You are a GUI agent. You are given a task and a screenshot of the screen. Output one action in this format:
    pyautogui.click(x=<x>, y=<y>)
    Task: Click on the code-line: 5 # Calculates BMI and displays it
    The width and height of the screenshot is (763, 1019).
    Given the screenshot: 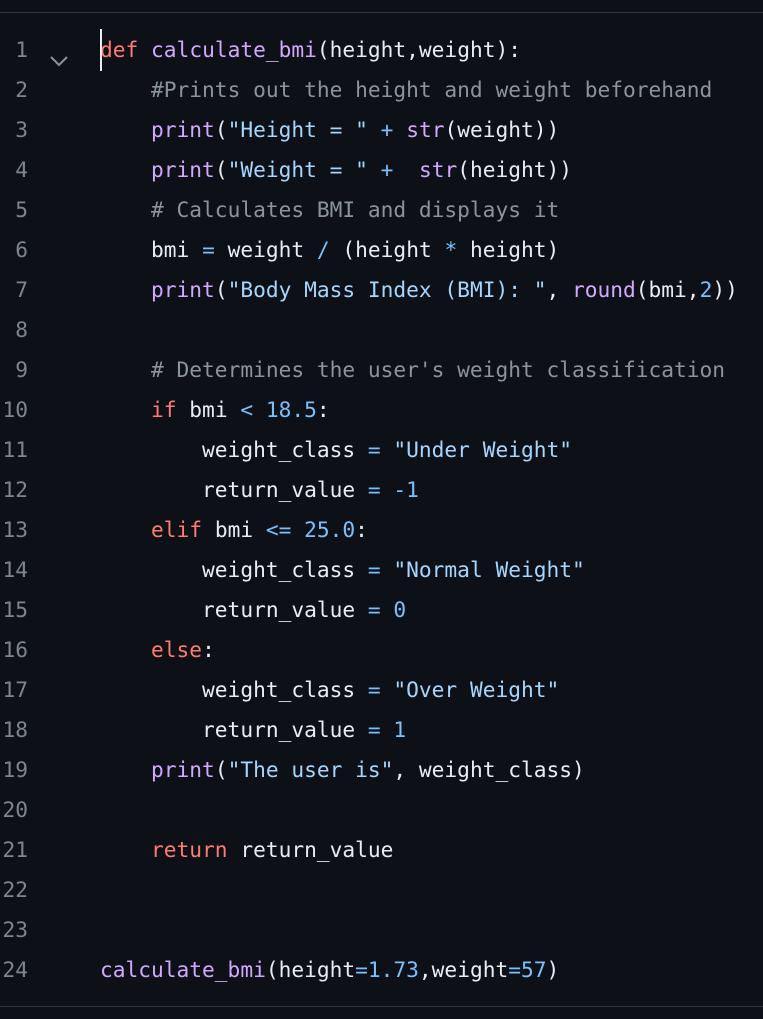 What is the action you would take?
    pyautogui.click(x=381, y=210)
    